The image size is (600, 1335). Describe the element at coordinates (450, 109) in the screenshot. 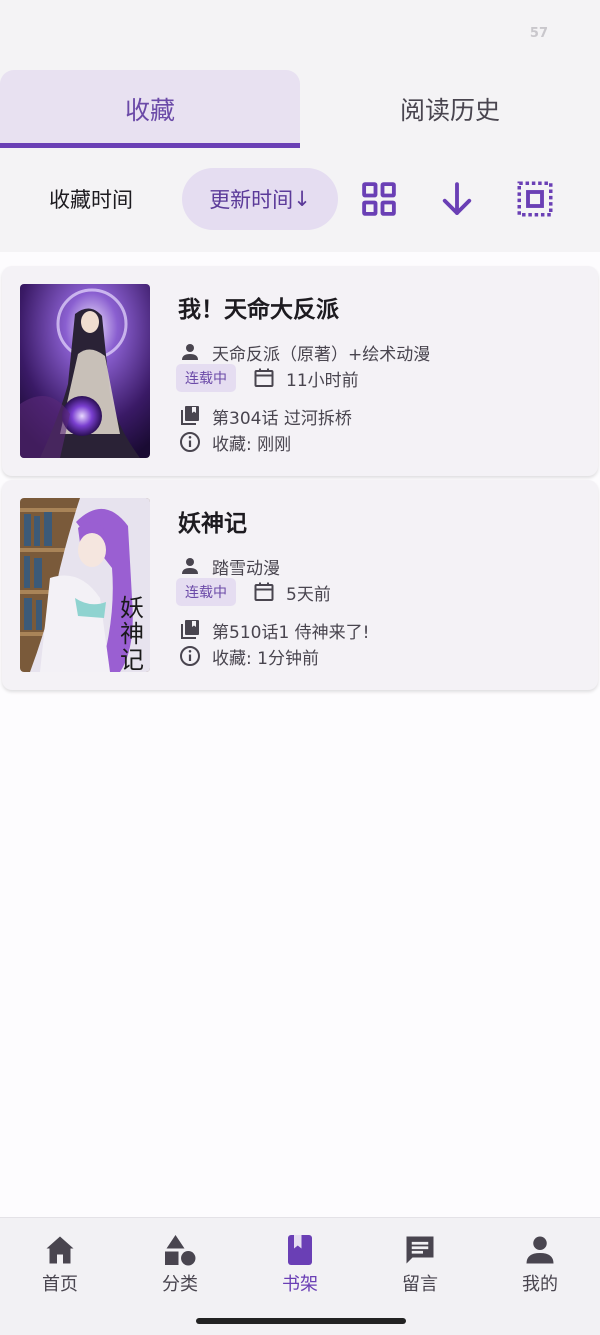

I see `tab-reading-history: 阅读历史` at that location.